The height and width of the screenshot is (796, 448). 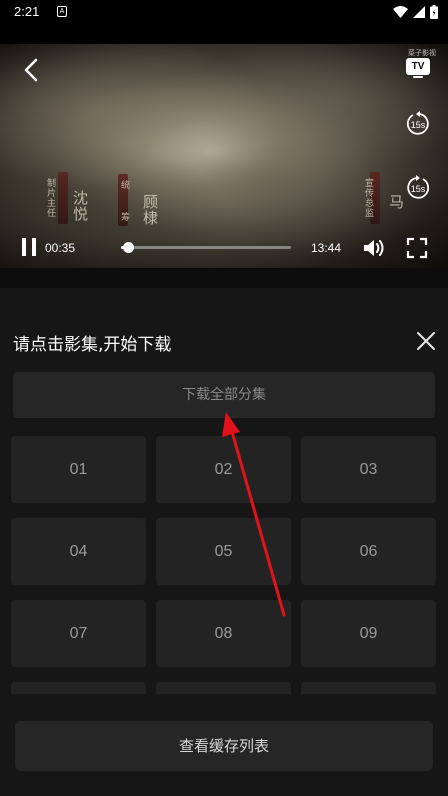 What do you see at coordinates (400, 12) in the screenshot?
I see `wifi-icon` at bounding box center [400, 12].